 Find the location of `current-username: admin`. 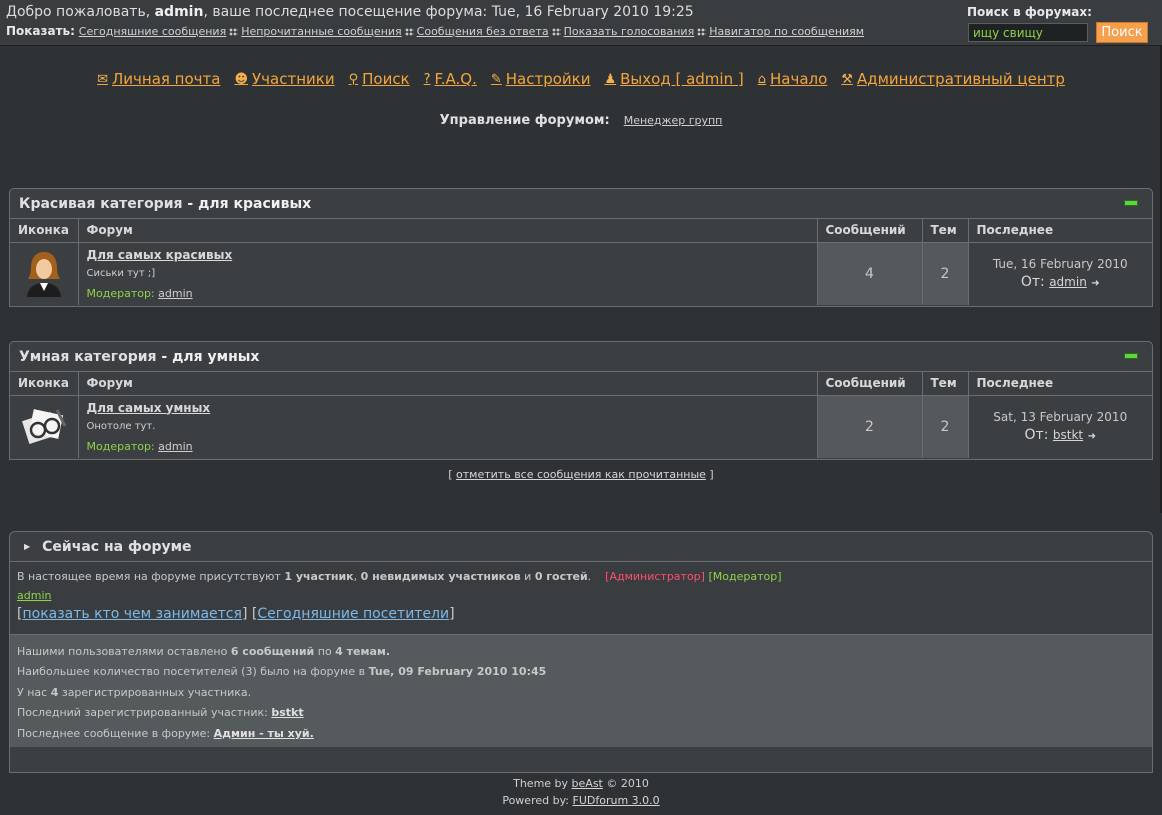

current-username: admin is located at coordinates (179, 12).